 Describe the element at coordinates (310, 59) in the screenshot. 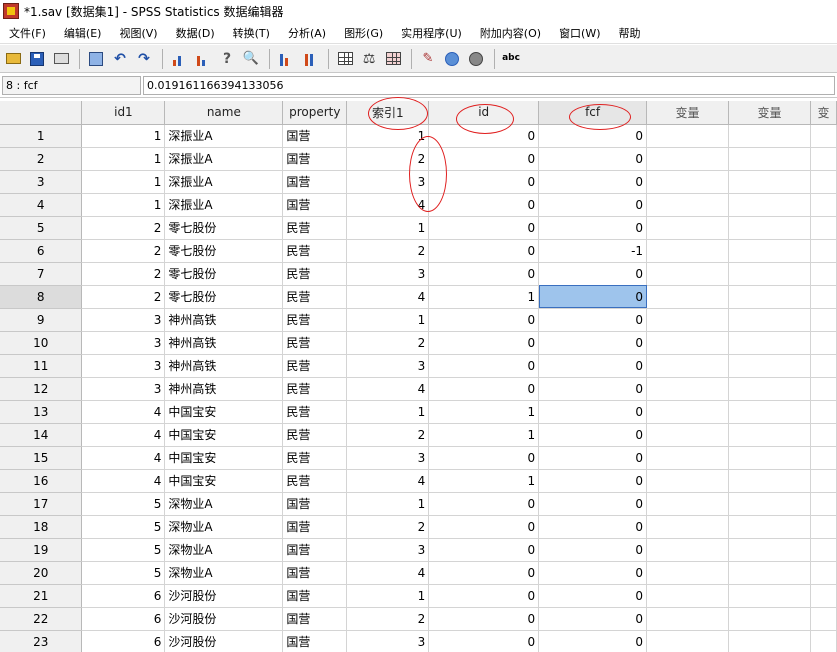

I see `insert-variable-icon` at that location.